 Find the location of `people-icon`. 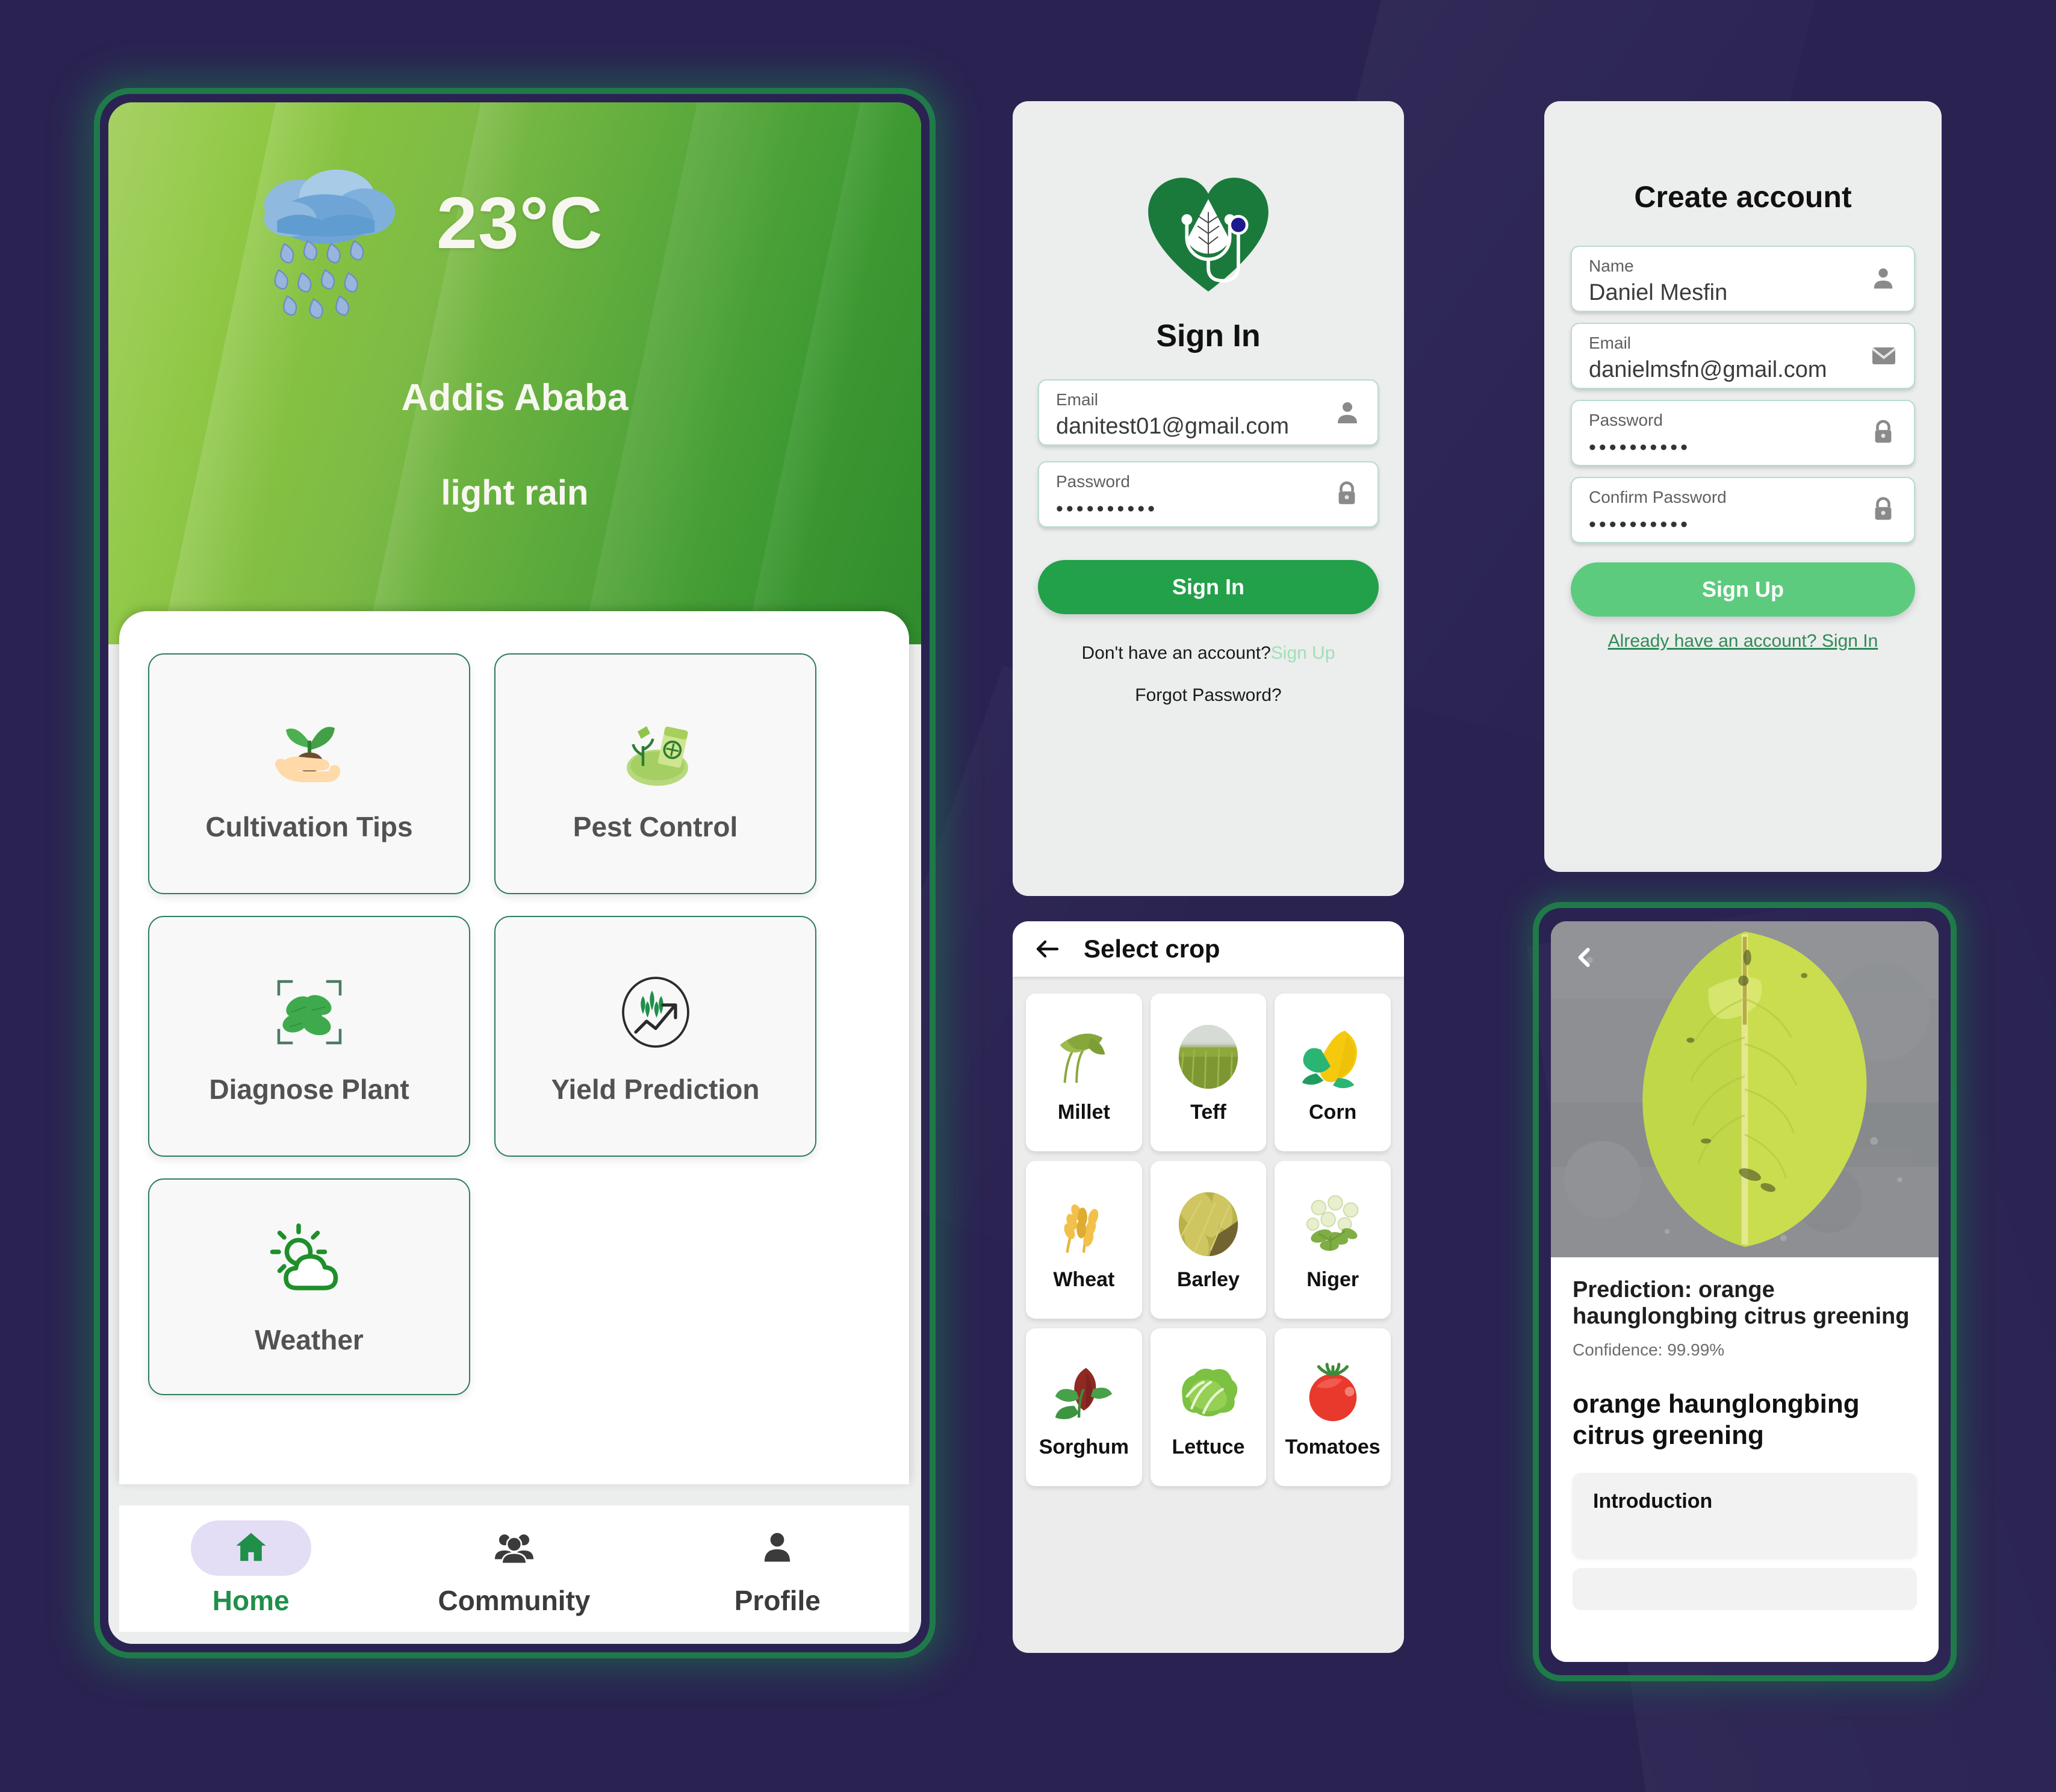

people-icon is located at coordinates (514, 1549).